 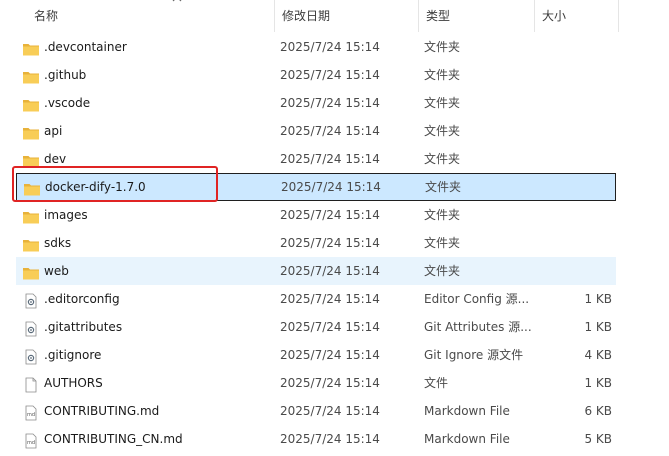 I want to click on markdown-file-icon: md, so click(x=31, y=412).